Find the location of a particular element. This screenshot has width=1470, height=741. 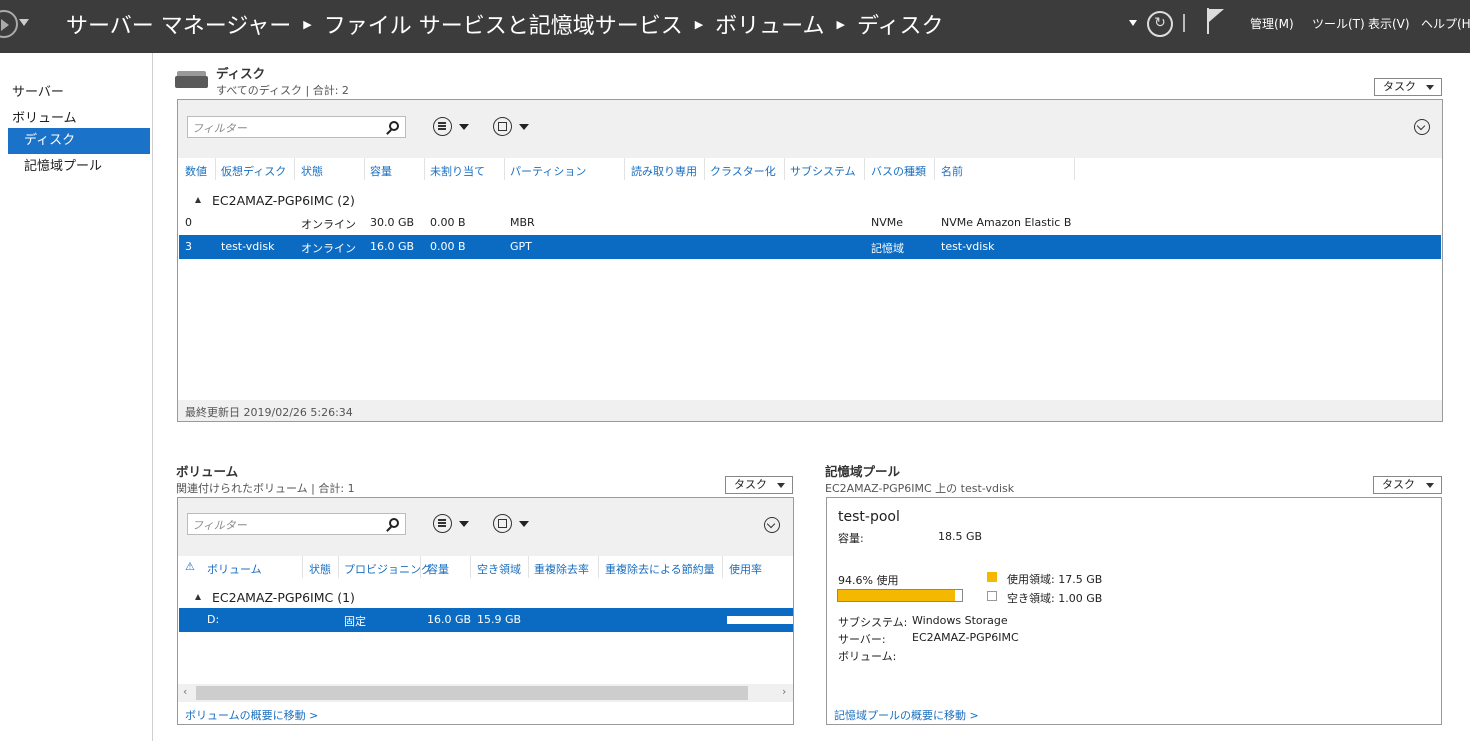

pool-server-label: サーバー: is located at coordinates (862, 639).